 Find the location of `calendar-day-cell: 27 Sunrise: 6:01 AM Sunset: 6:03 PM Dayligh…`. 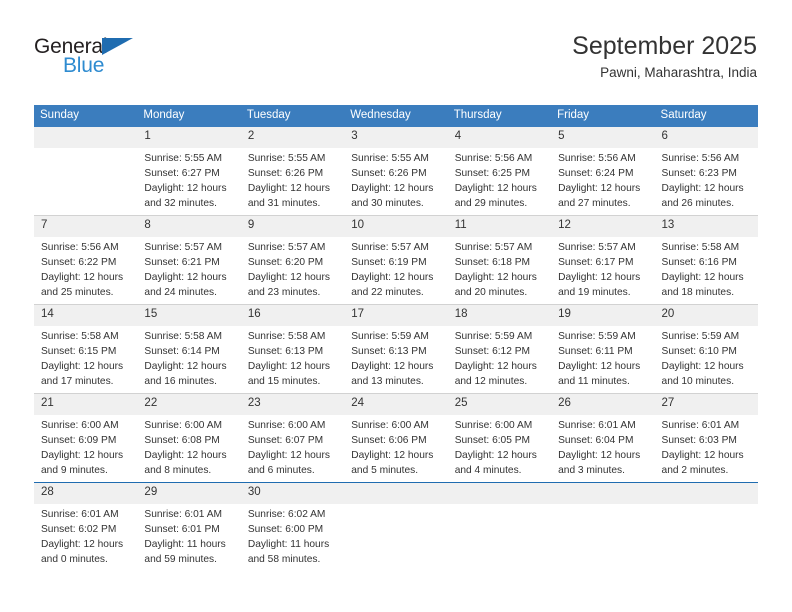

calendar-day-cell: 27 Sunrise: 6:01 AM Sunset: 6:03 PM Dayligh… is located at coordinates (706, 438).